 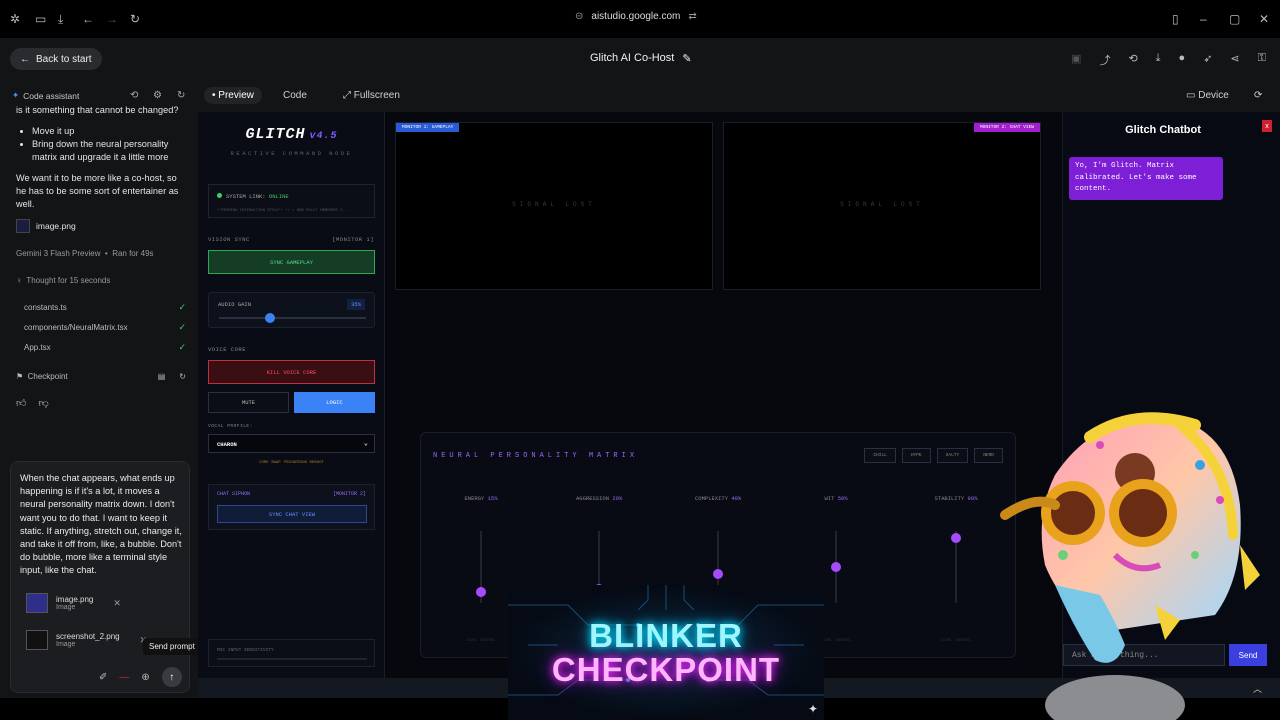 What do you see at coordinates (233, 95) in the screenshot?
I see `tab-preview: • Preview` at bounding box center [233, 95].